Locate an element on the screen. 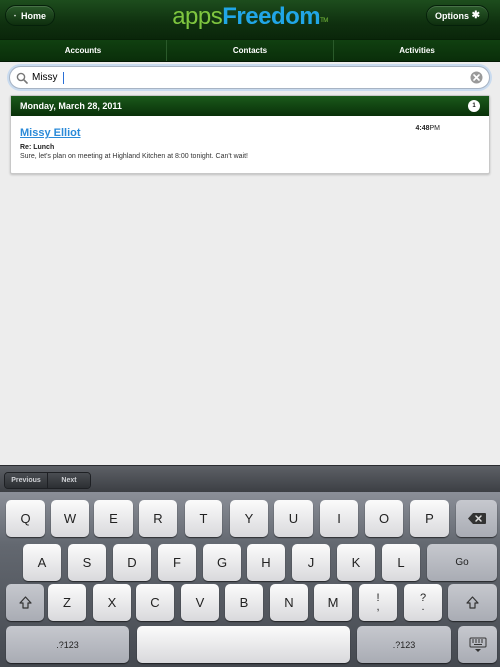  search-input is located at coordinates (48, 77).